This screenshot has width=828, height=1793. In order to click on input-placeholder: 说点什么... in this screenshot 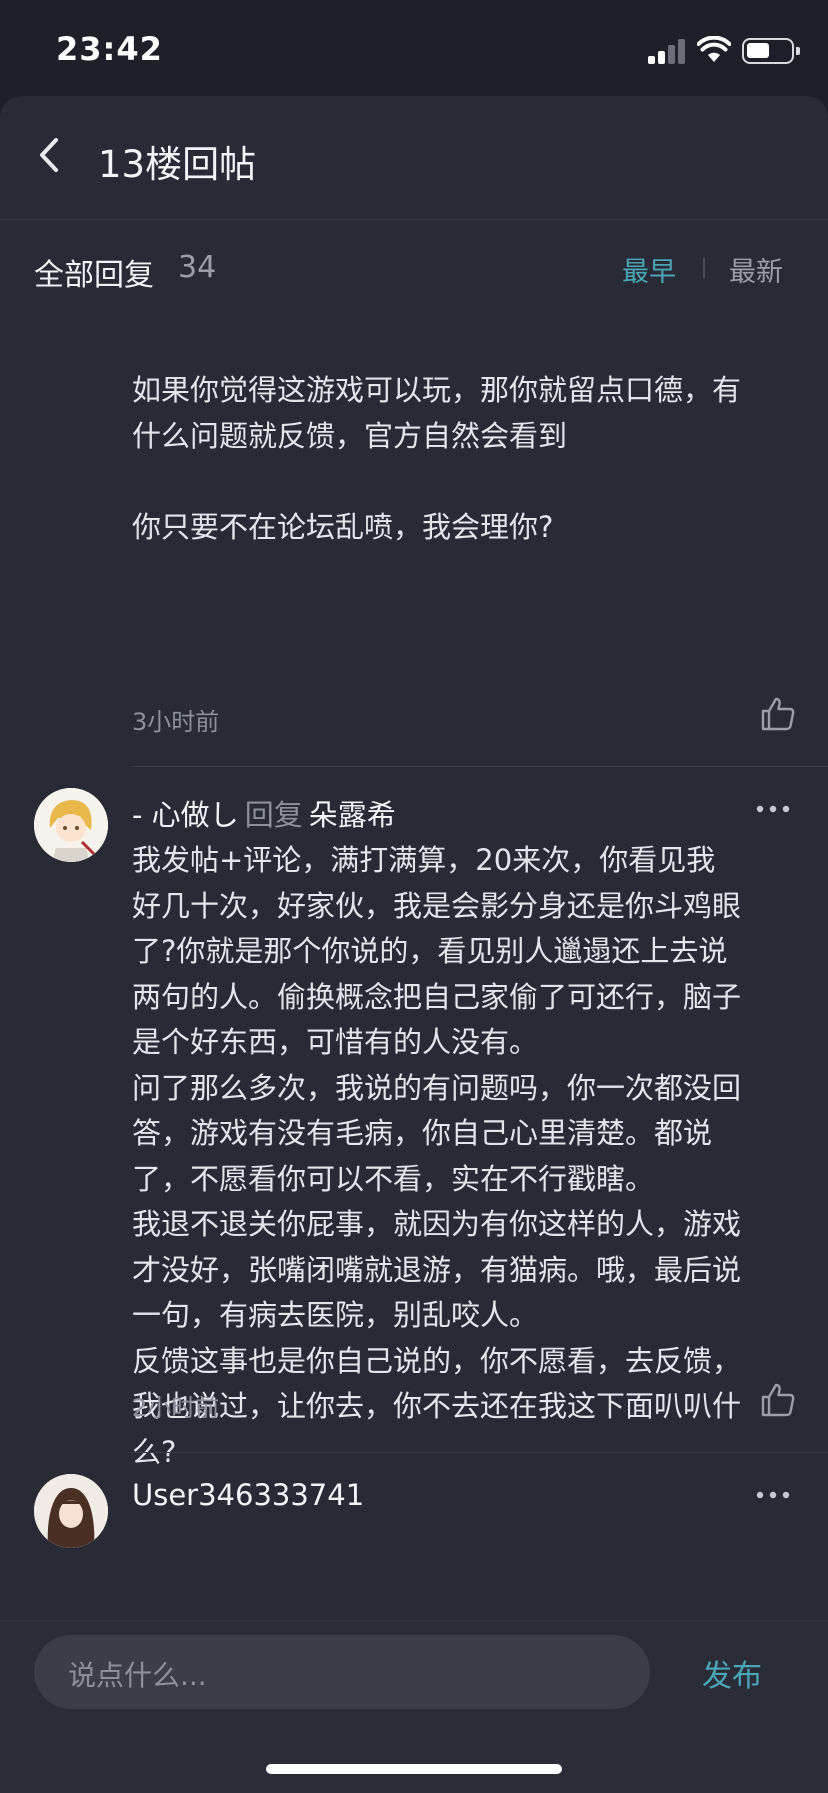, I will do `click(137, 1675)`.